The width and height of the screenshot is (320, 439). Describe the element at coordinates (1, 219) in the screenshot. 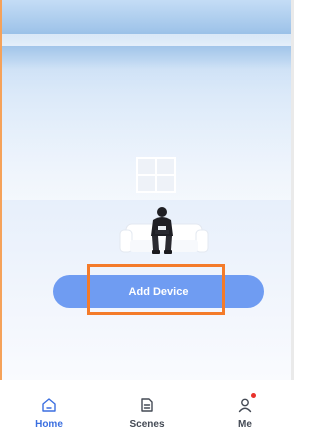

I see `left-edge` at that location.